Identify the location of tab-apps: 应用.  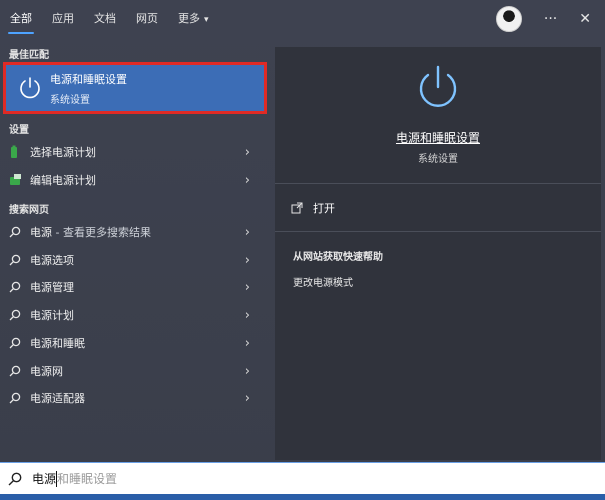
(63, 19).